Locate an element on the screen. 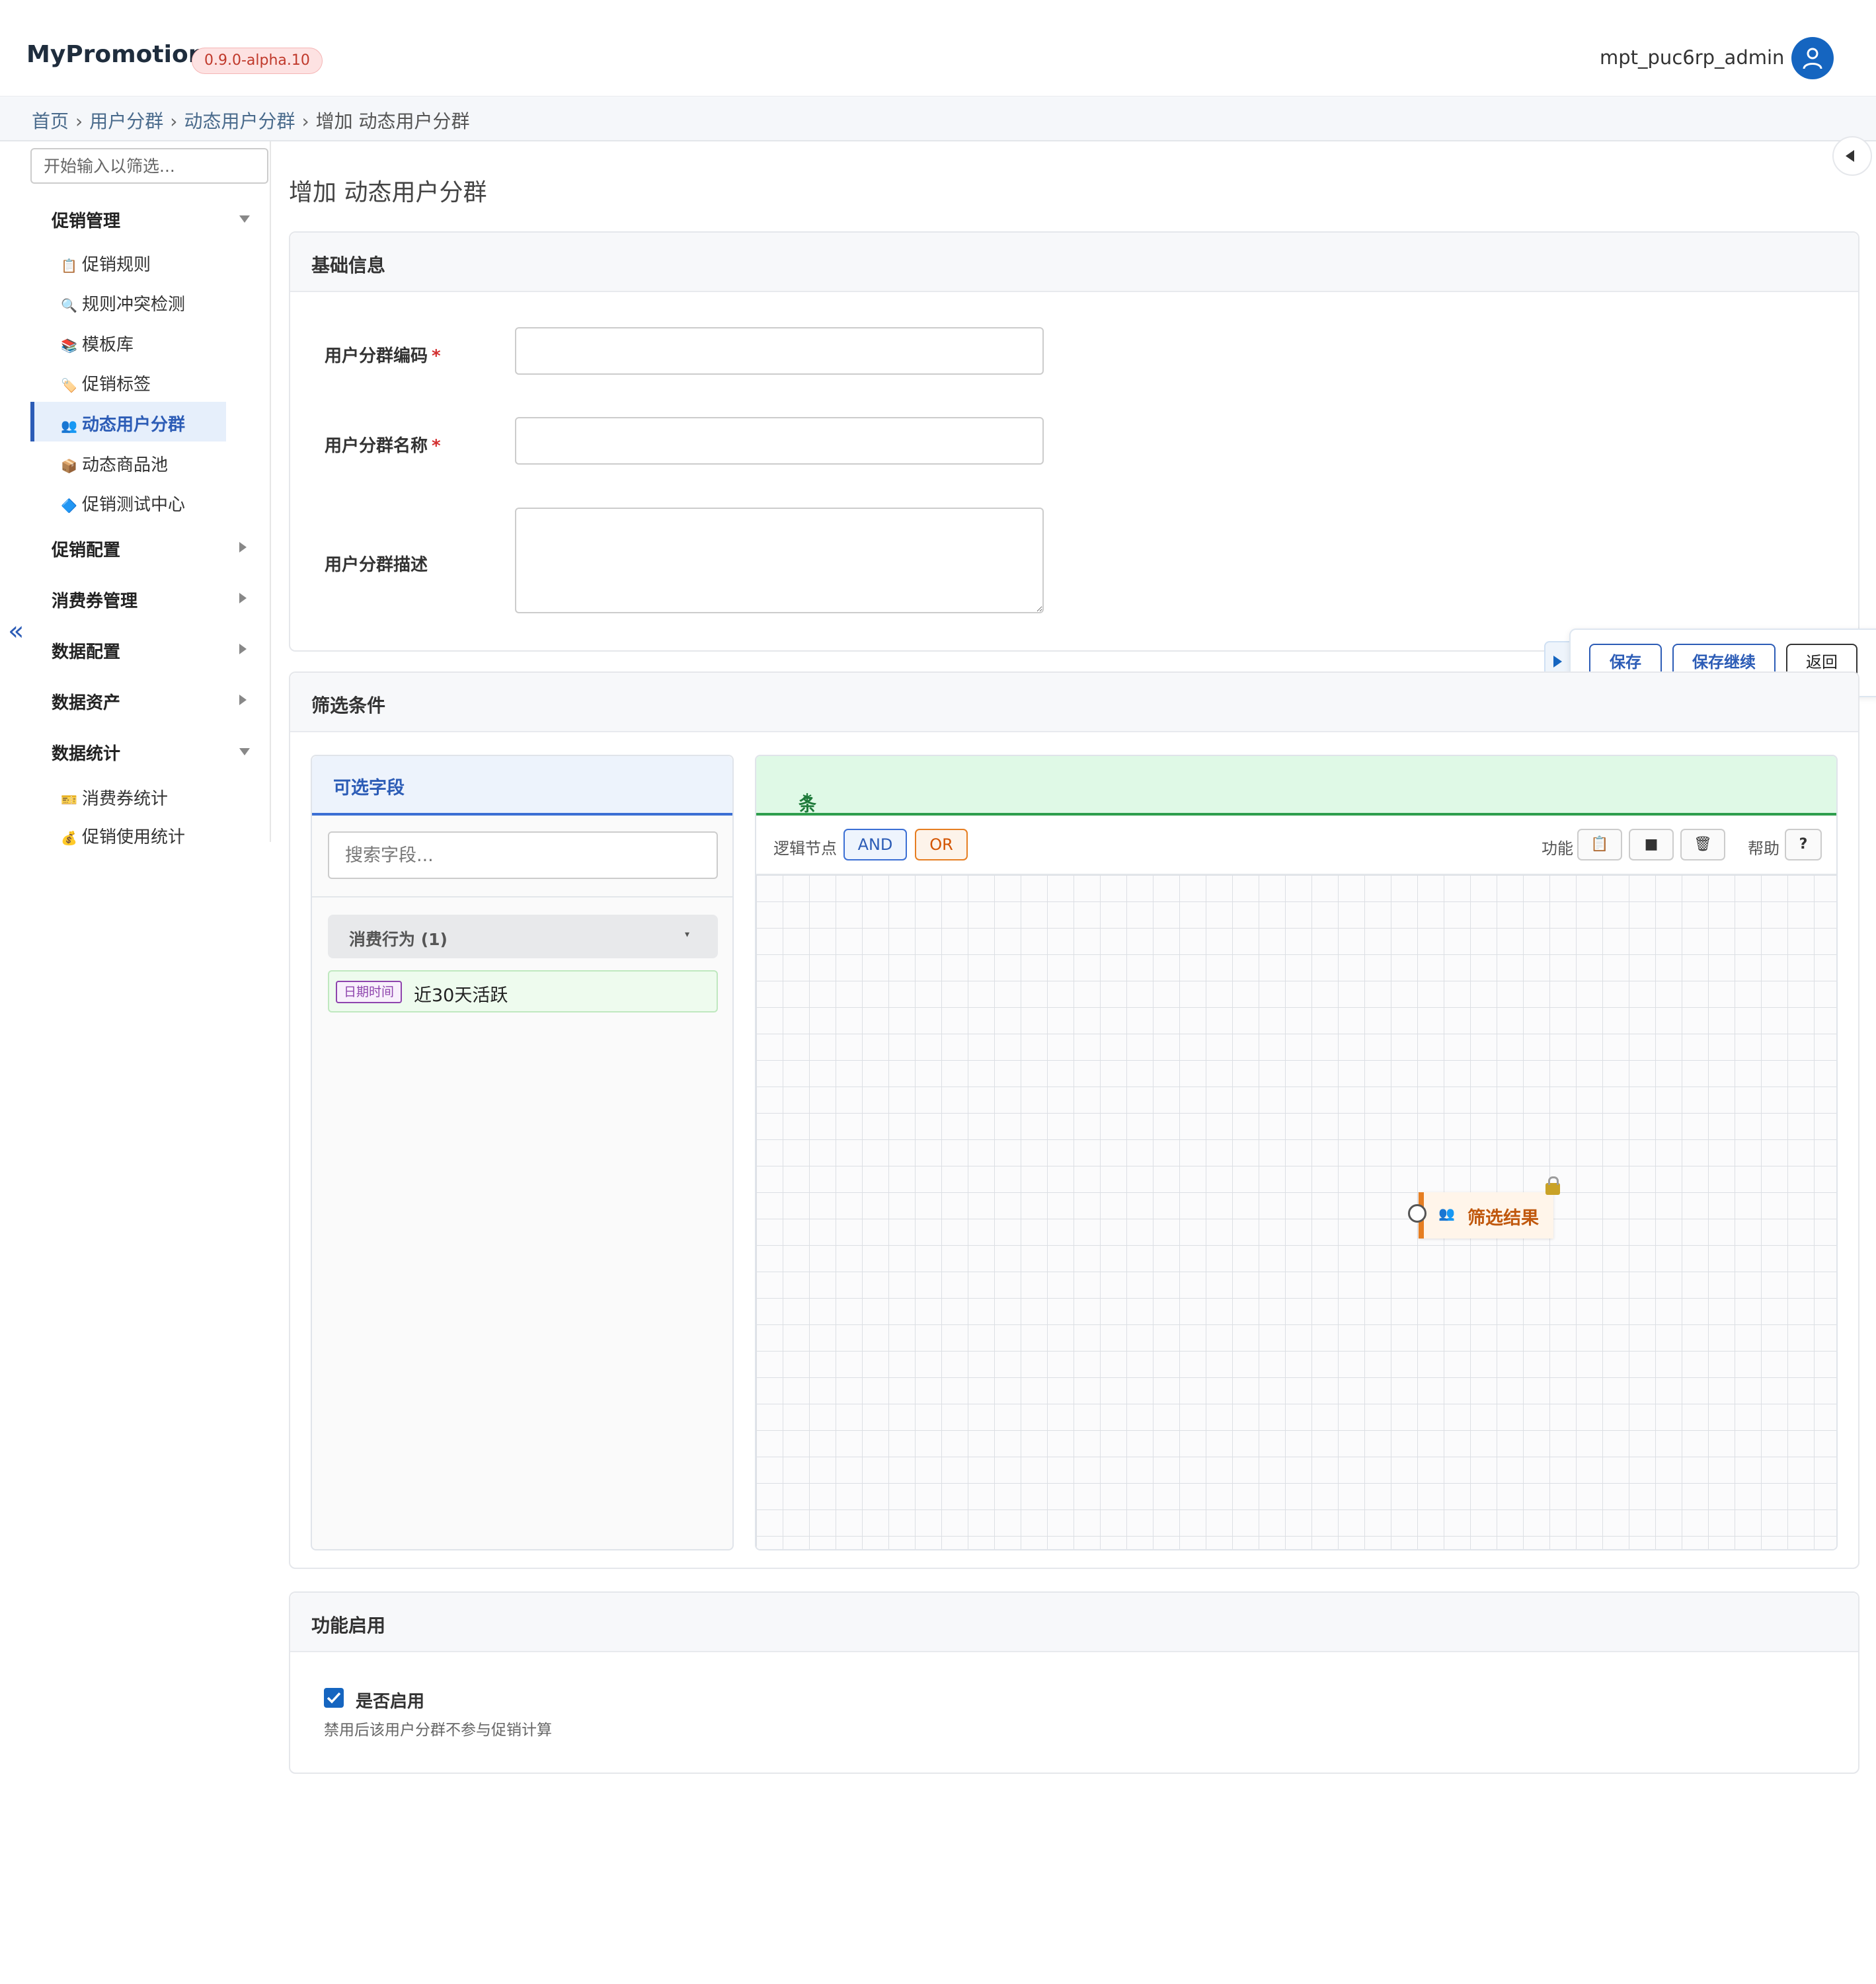 Image resolution: width=1876 pixels, height=1984 pixels. feature-enable-title: 功能启用 is located at coordinates (349, 1626).